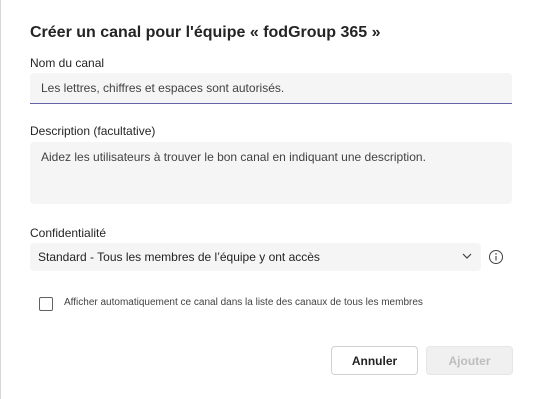  I want to click on info-icon, so click(496, 257).